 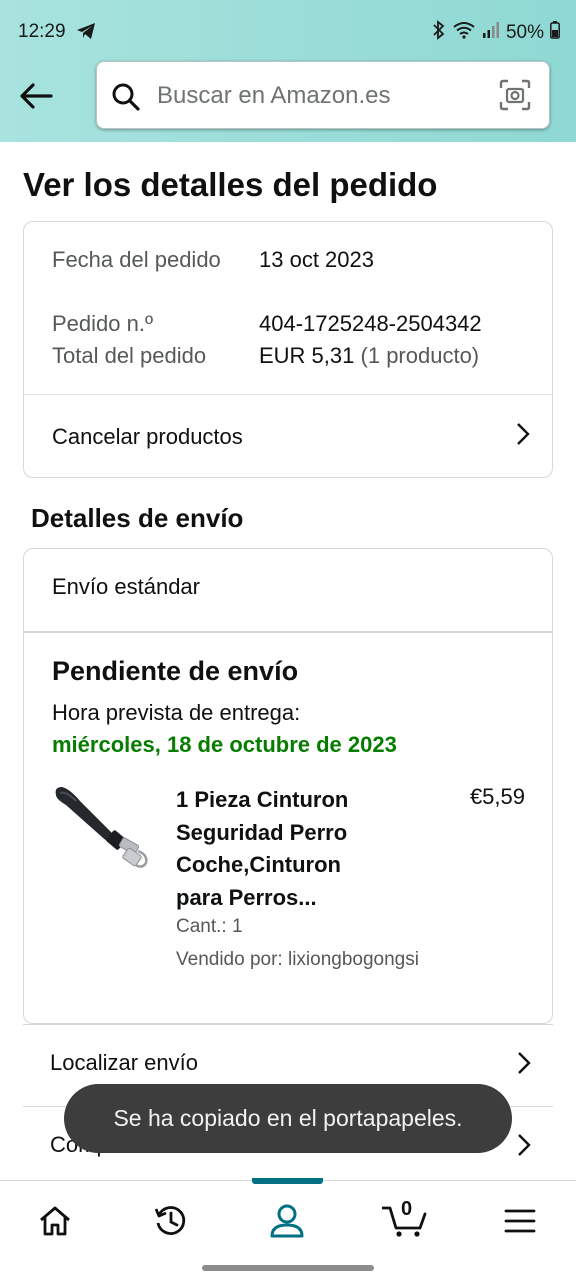 I want to click on nav-home, so click(x=55, y=1221).